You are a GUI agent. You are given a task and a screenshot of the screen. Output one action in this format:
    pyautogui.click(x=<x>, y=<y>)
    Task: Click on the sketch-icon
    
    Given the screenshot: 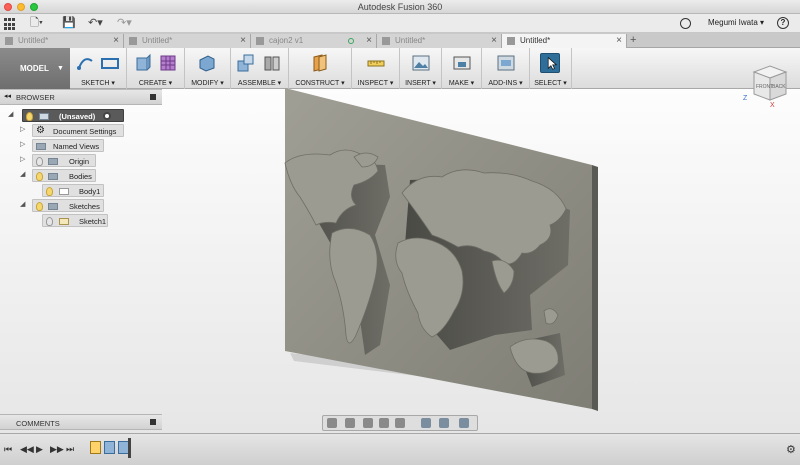 What is the action you would take?
    pyautogui.click(x=64, y=221)
    